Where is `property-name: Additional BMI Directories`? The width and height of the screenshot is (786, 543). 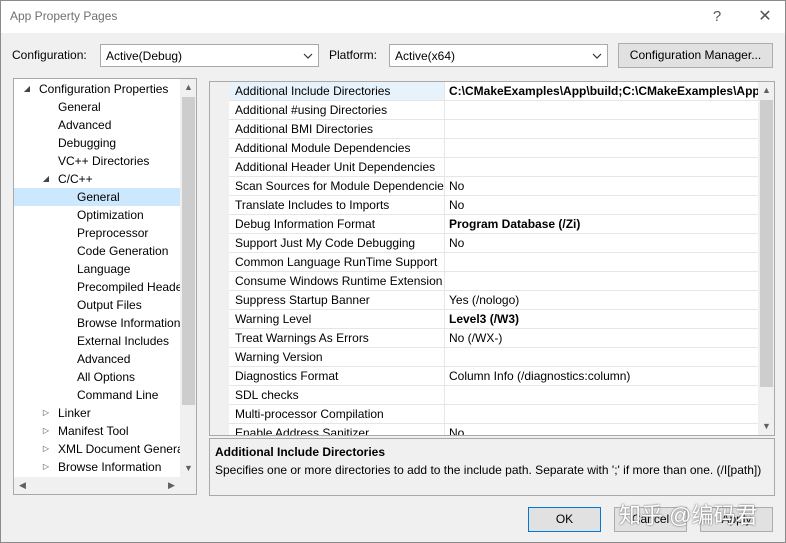 property-name: Additional BMI Directories is located at coordinates (337, 129).